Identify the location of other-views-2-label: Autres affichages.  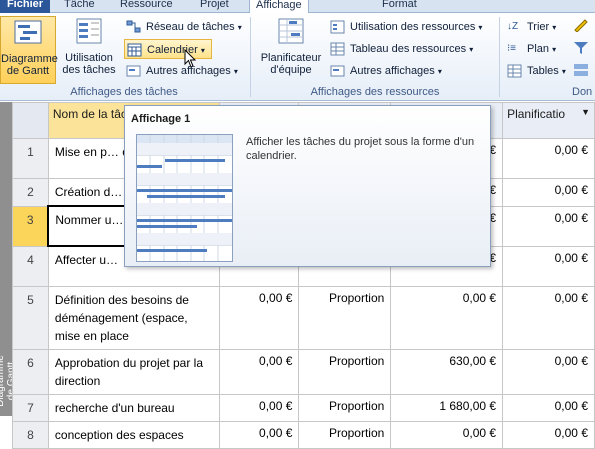
(392, 71).